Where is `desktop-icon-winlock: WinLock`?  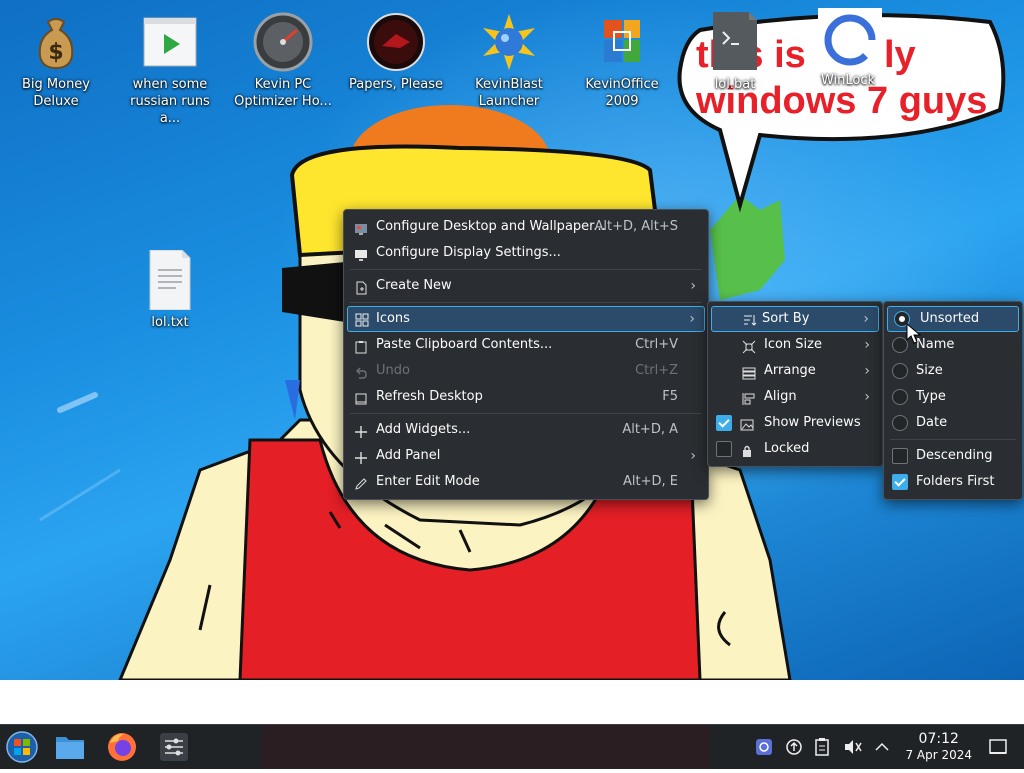 desktop-icon-winlock: WinLock is located at coordinates (848, 48).